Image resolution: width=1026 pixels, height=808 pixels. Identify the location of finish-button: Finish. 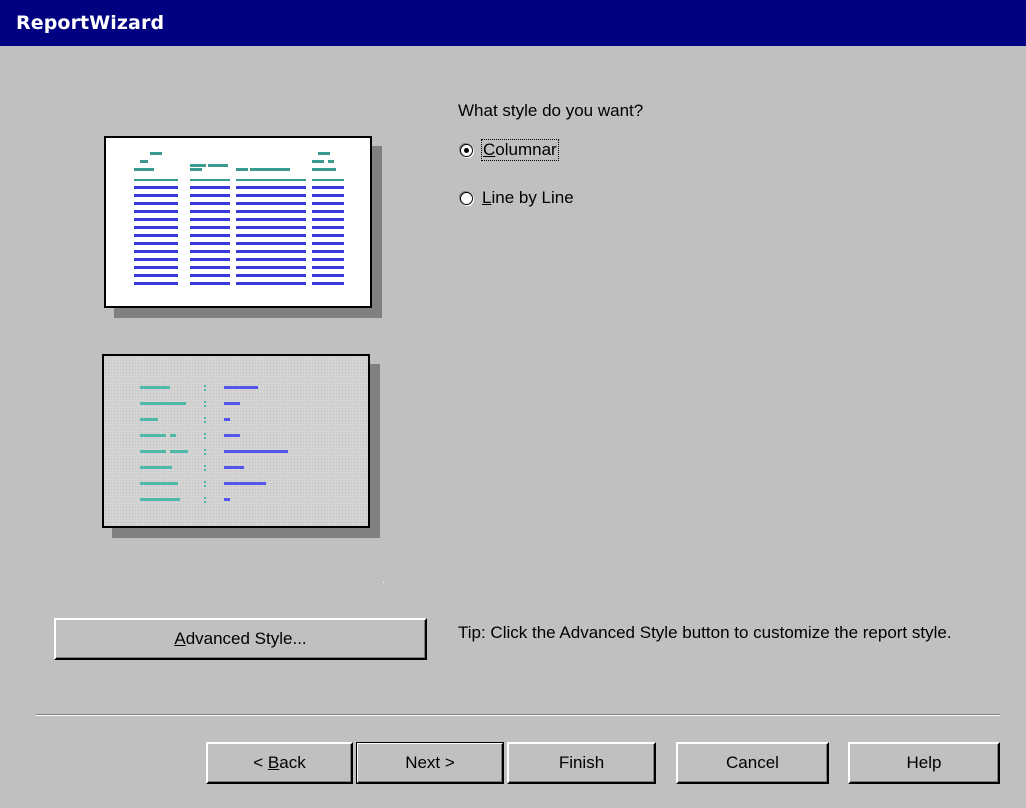
(581, 763).